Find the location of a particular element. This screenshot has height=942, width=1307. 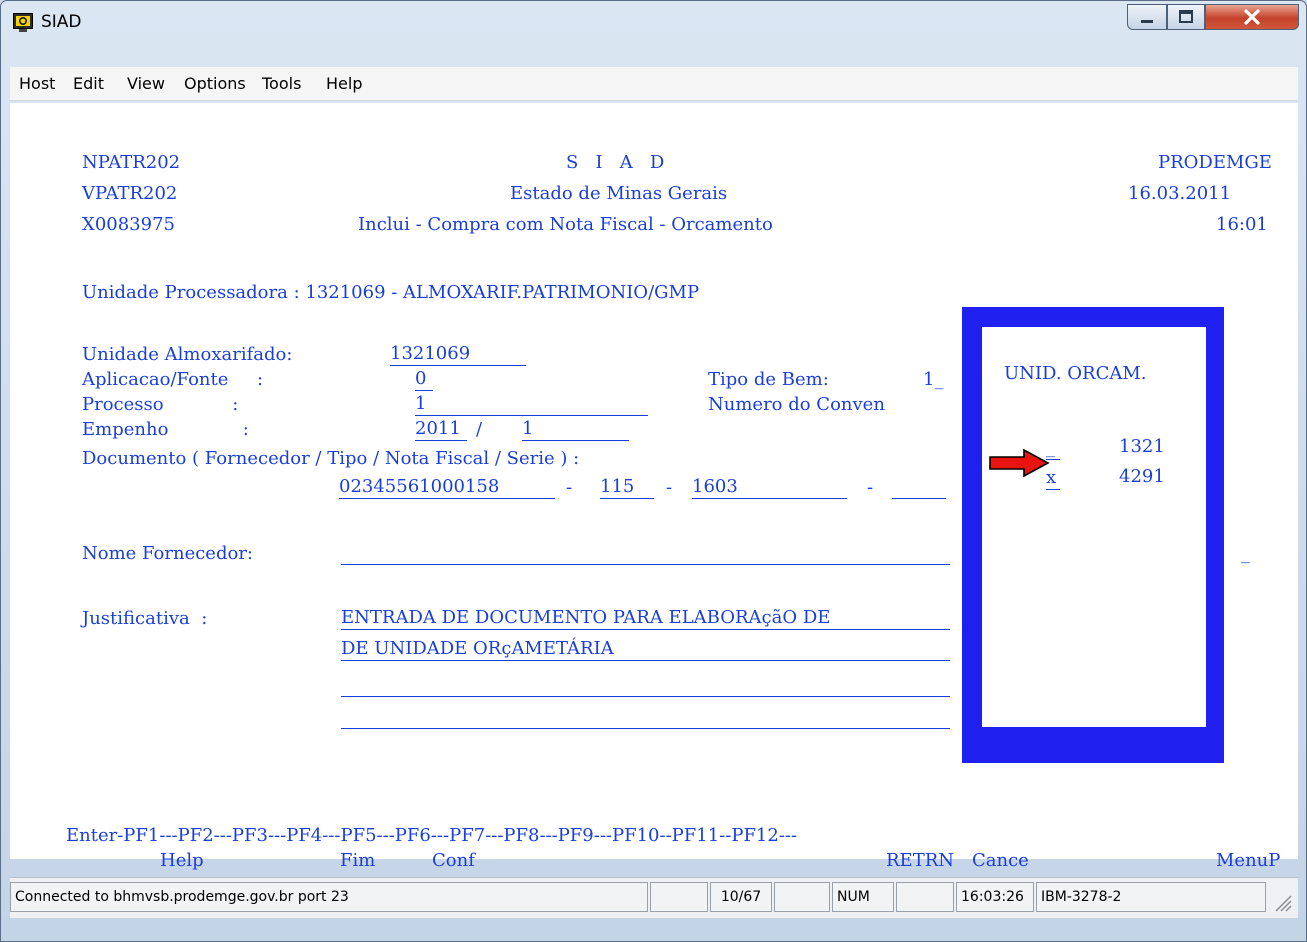

resize-grip-icon is located at coordinates (1282, 902).